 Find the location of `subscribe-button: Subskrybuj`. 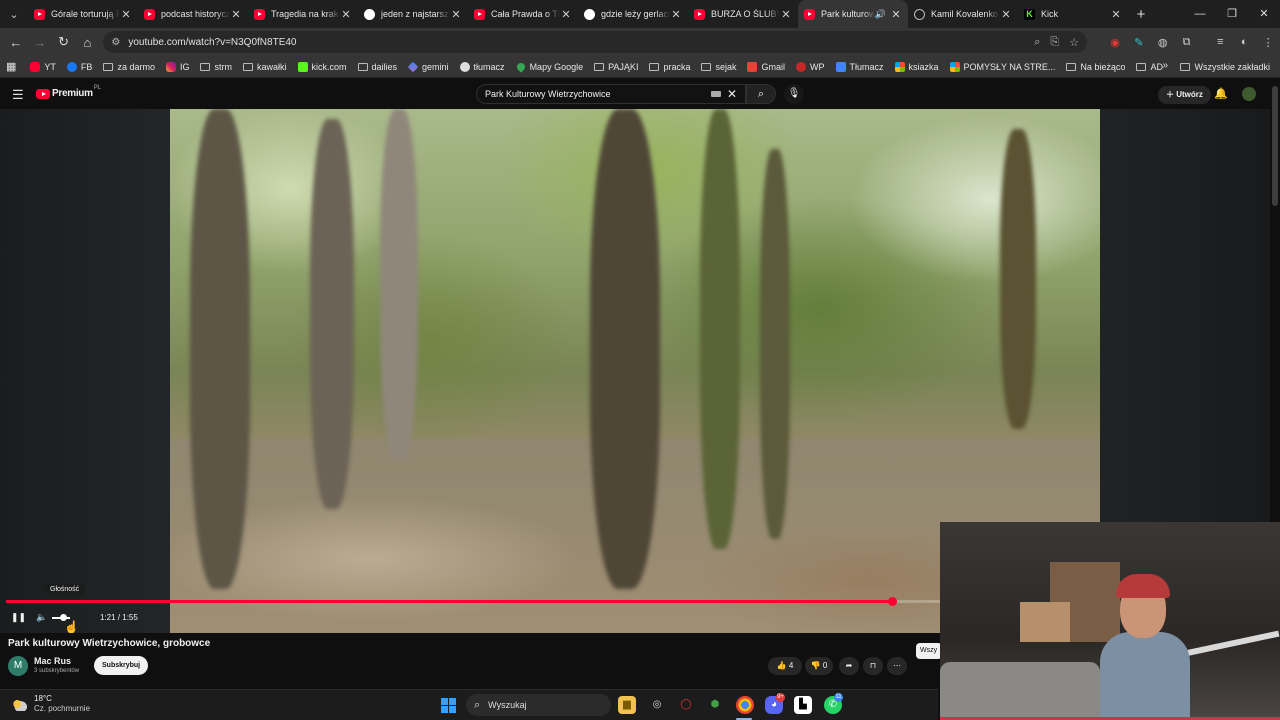

subscribe-button: Subskrybuj is located at coordinates (121, 665).